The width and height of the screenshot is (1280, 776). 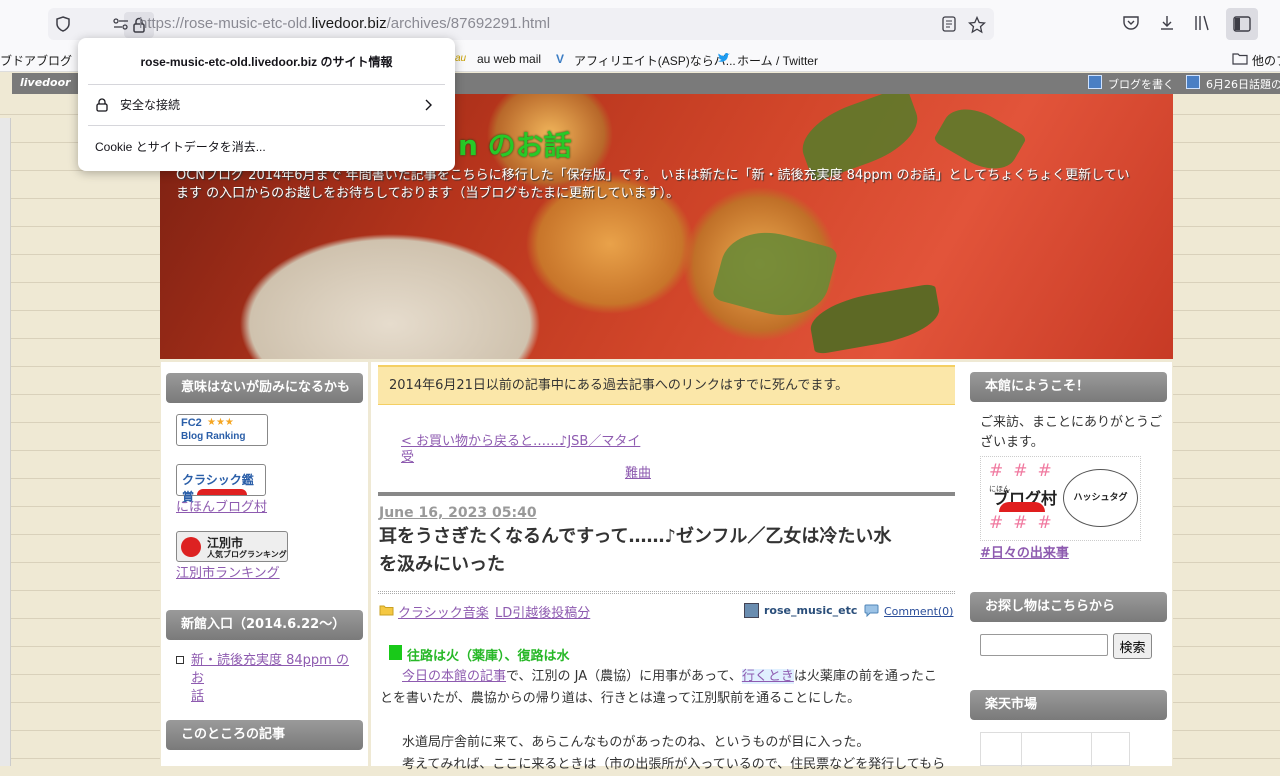 What do you see at coordinates (228, 571) in the screenshot?
I see `ebetsu-ranking-link: 江別市ランキング` at bounding box center [228, 571].